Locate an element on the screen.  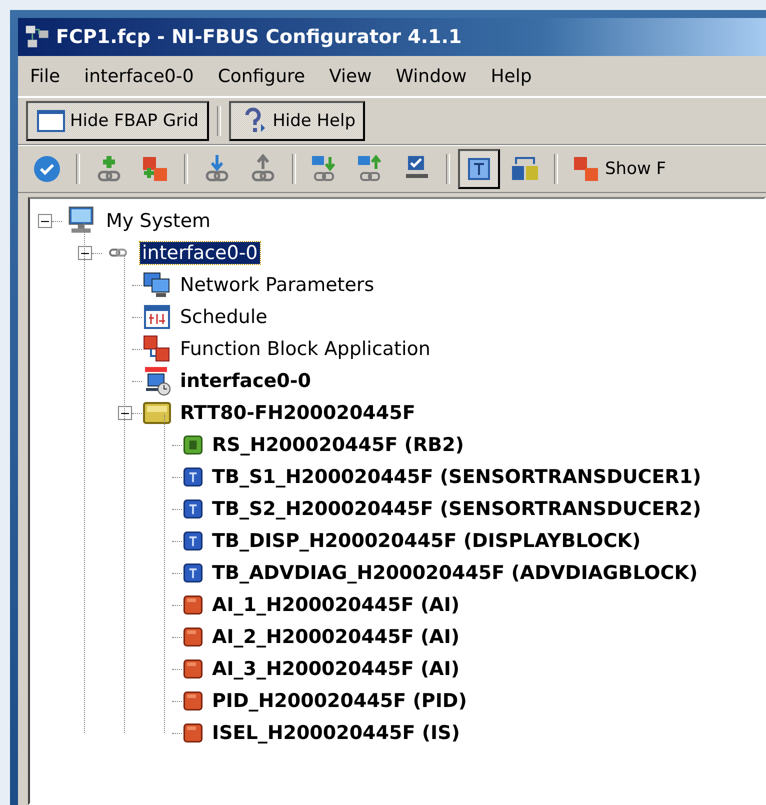
toolbar-button: Hide FBAP Grid is located at coordinates (117, 121).